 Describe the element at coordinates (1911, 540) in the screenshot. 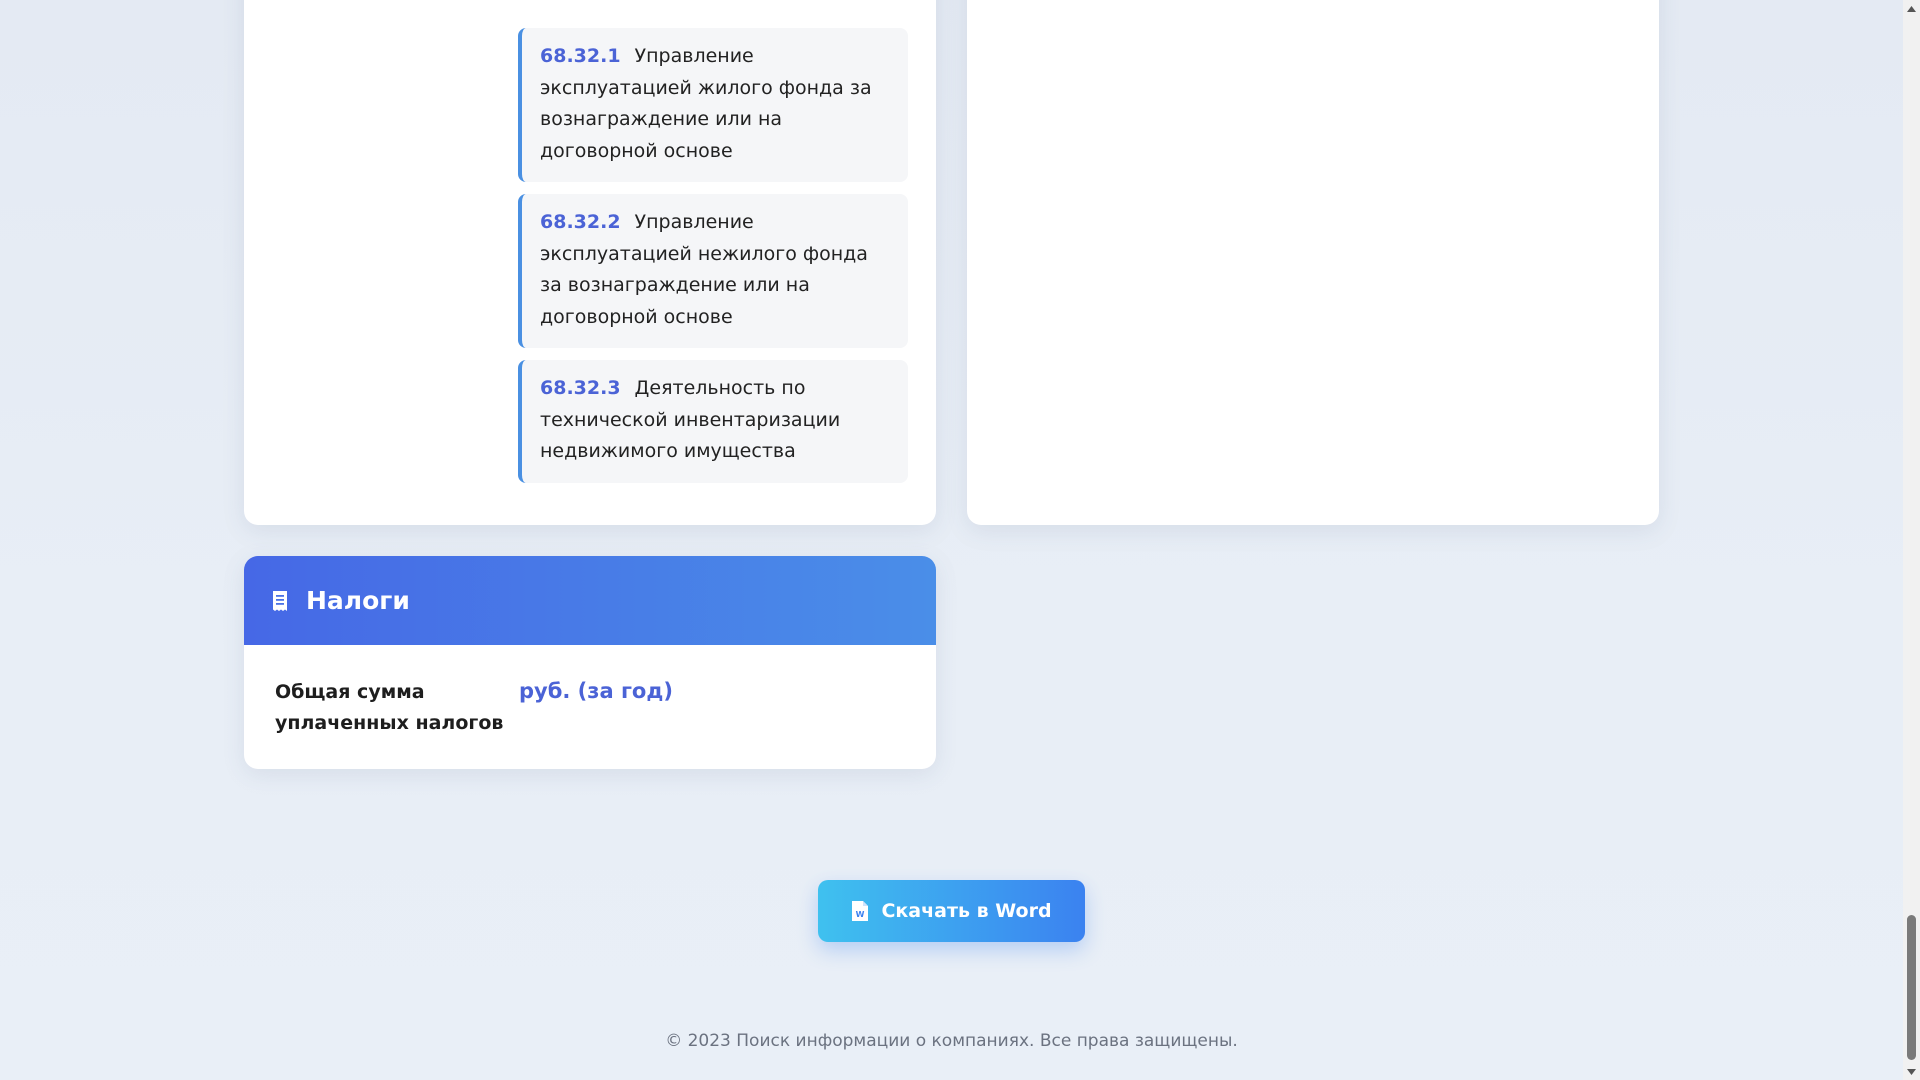

I see `vertical-scrollbar` at that location.